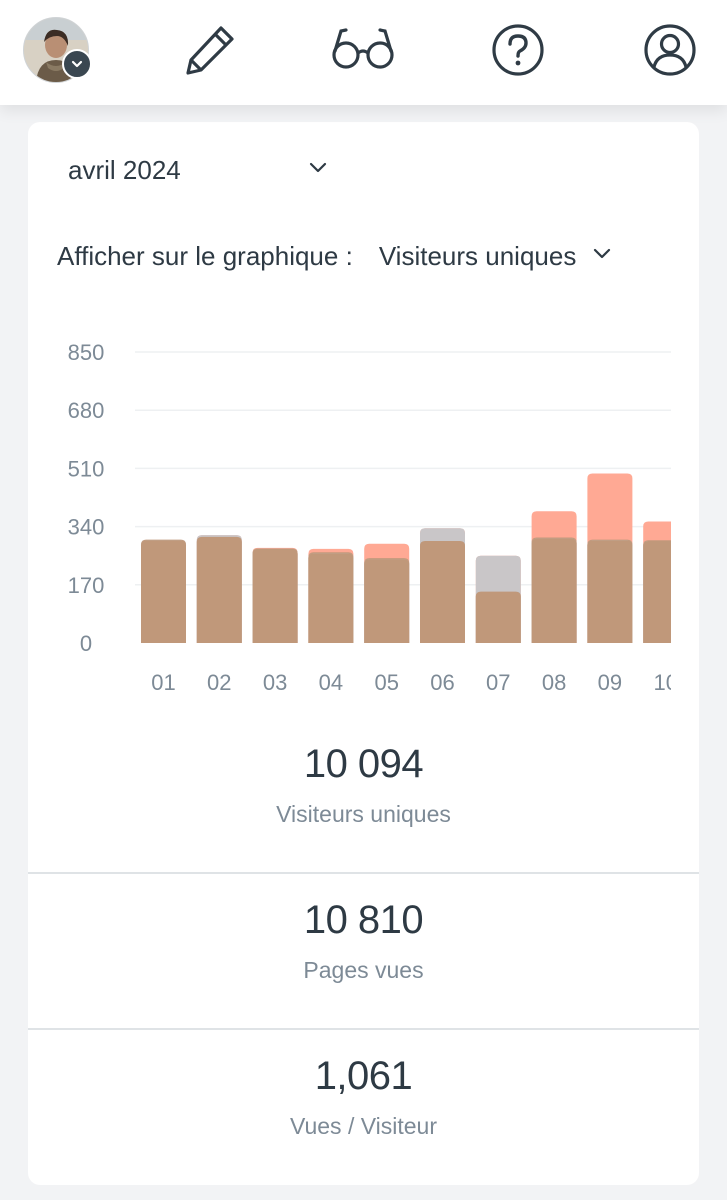 The height and width of the screenshot is (1200, 727). I want to click on bar-05-overlap, so click(387, 601).